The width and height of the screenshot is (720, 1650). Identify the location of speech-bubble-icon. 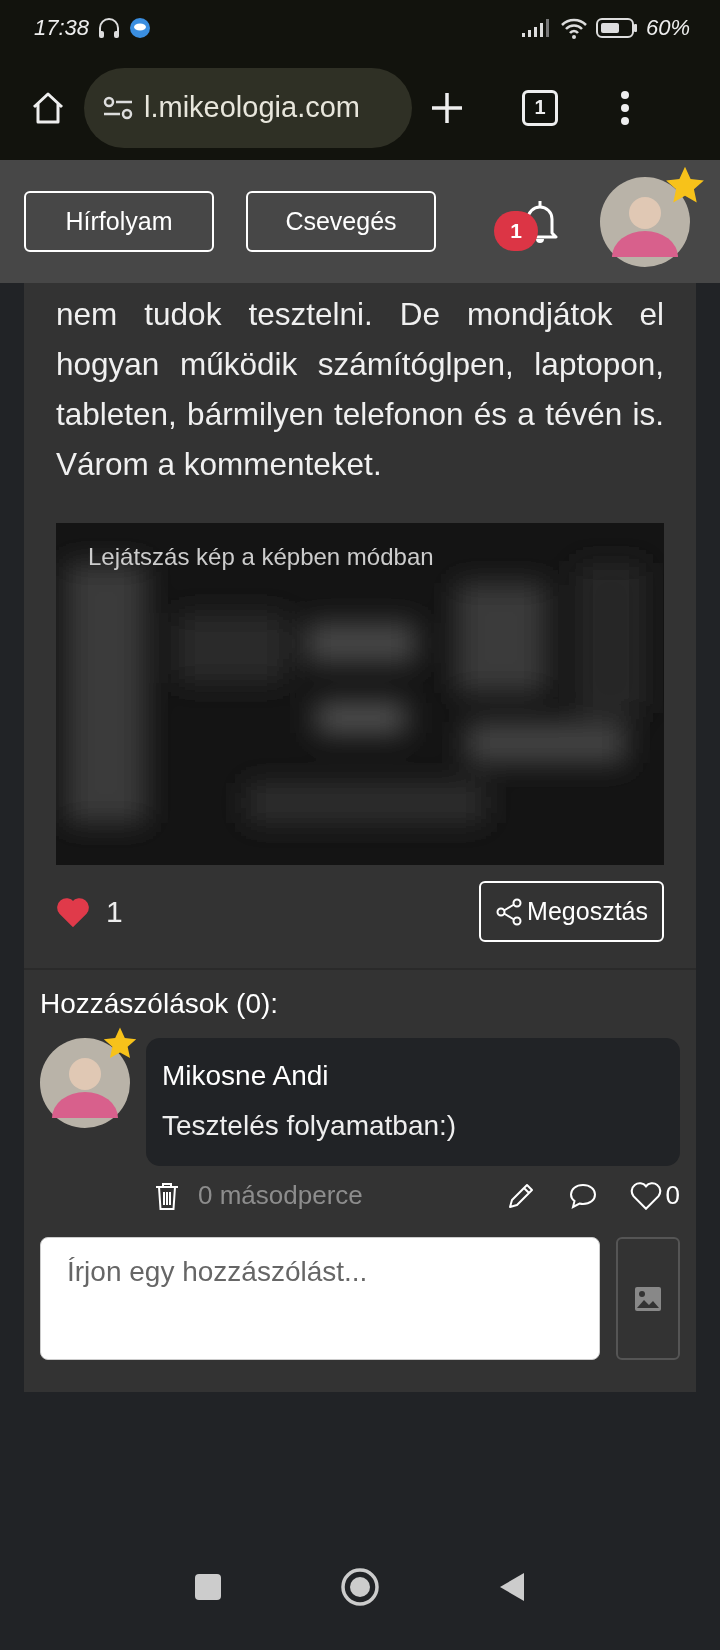
(582, 1195).